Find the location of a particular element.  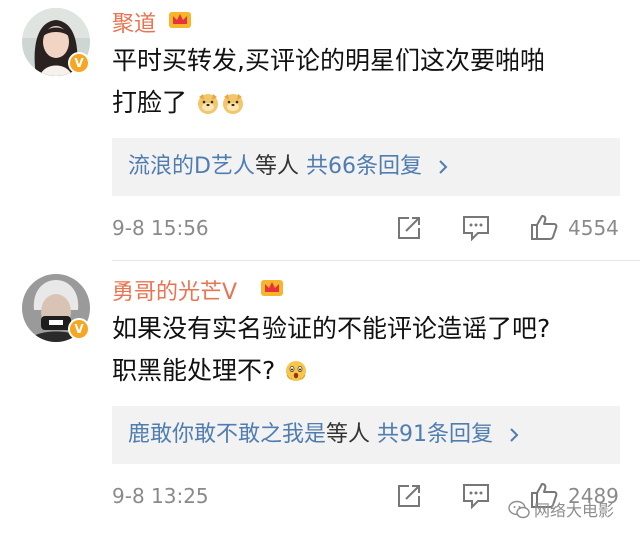

reply-count: 共91条回复 is located at coordinates (435, 434).